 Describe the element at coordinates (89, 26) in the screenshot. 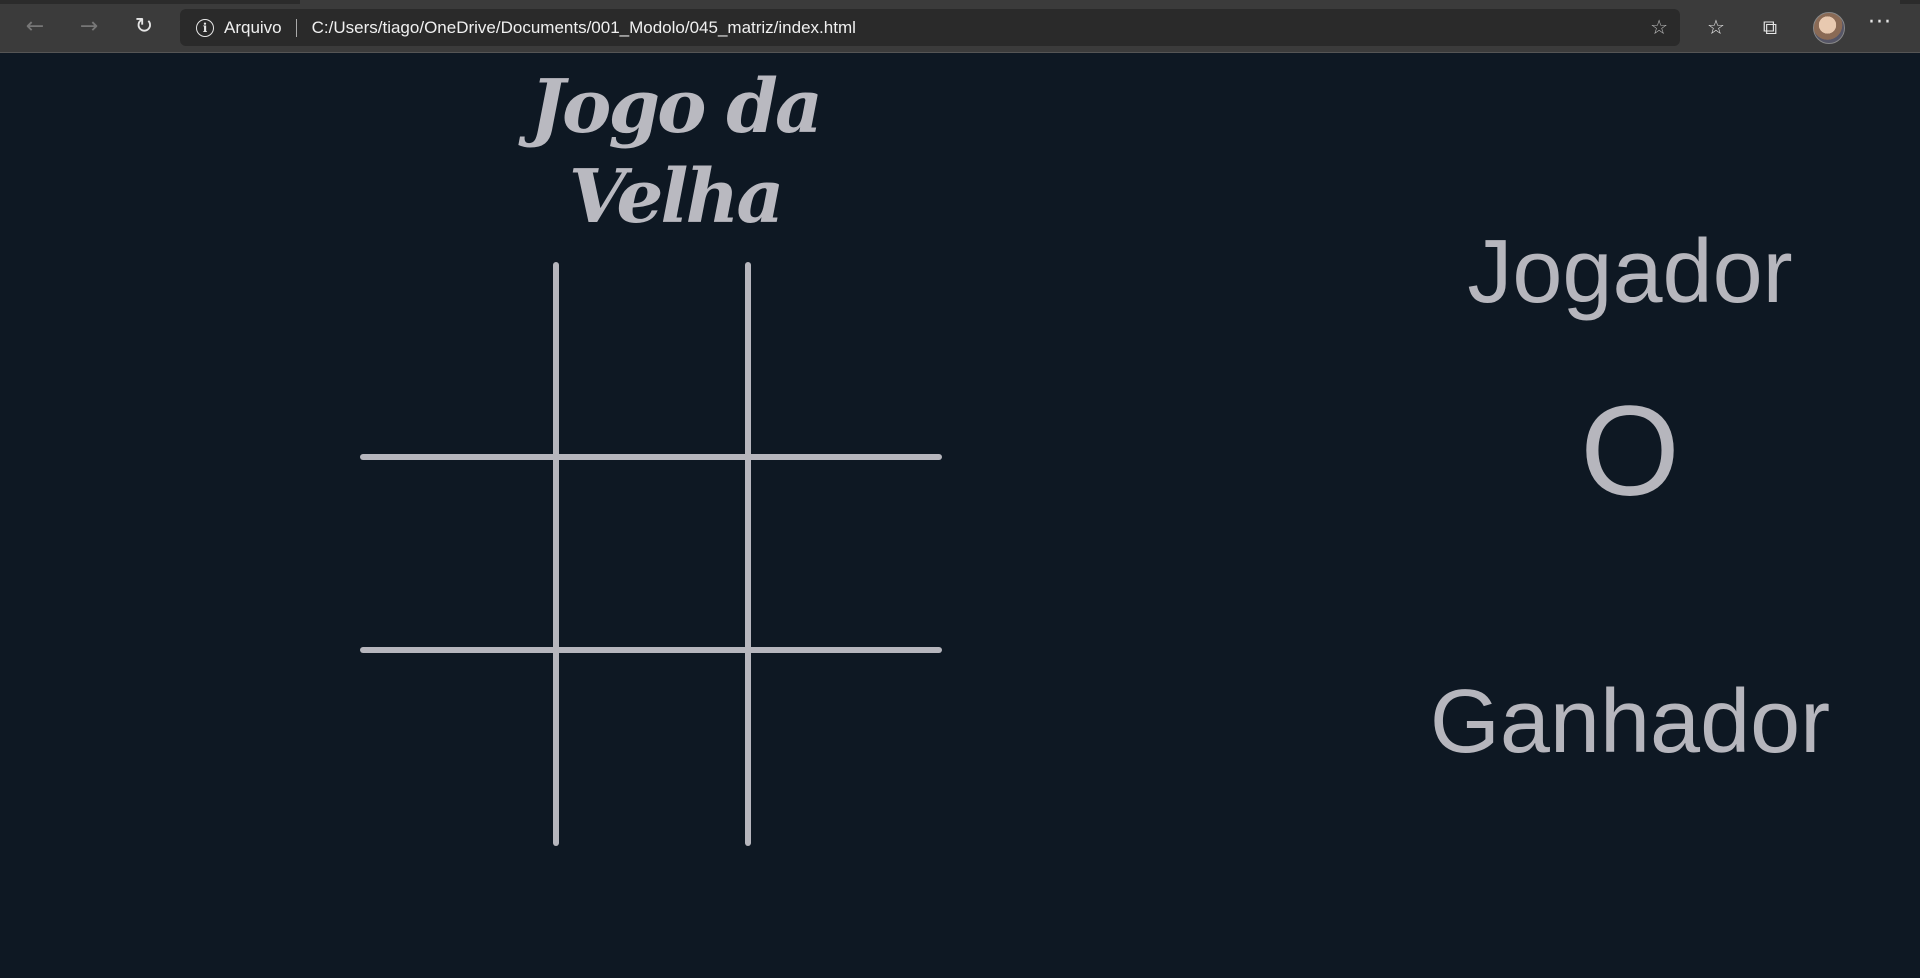

I see `forward-arrow-icon: →` at that location.